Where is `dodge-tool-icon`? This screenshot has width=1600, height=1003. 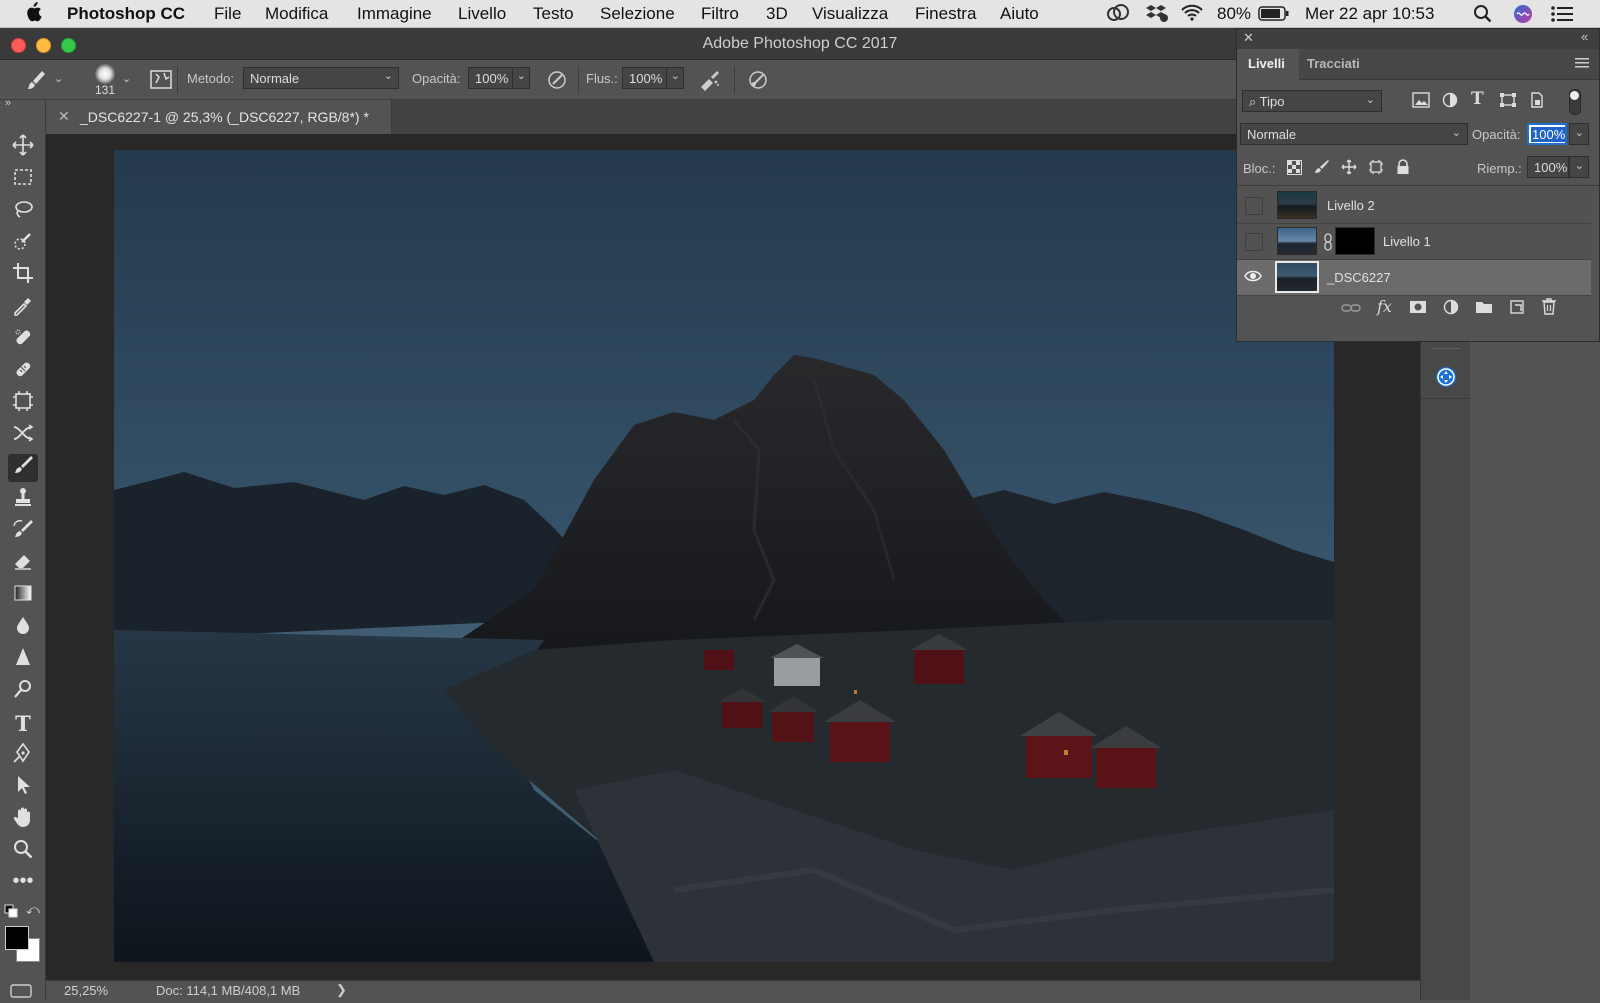 dodge-tool-icon is located at coordinates (23, 692).